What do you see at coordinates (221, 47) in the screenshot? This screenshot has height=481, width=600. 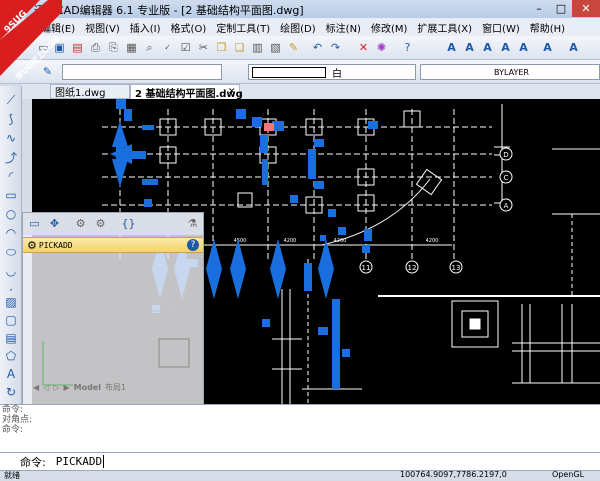 I see `copy-icon: ❐` at bounding box center [221, 47].